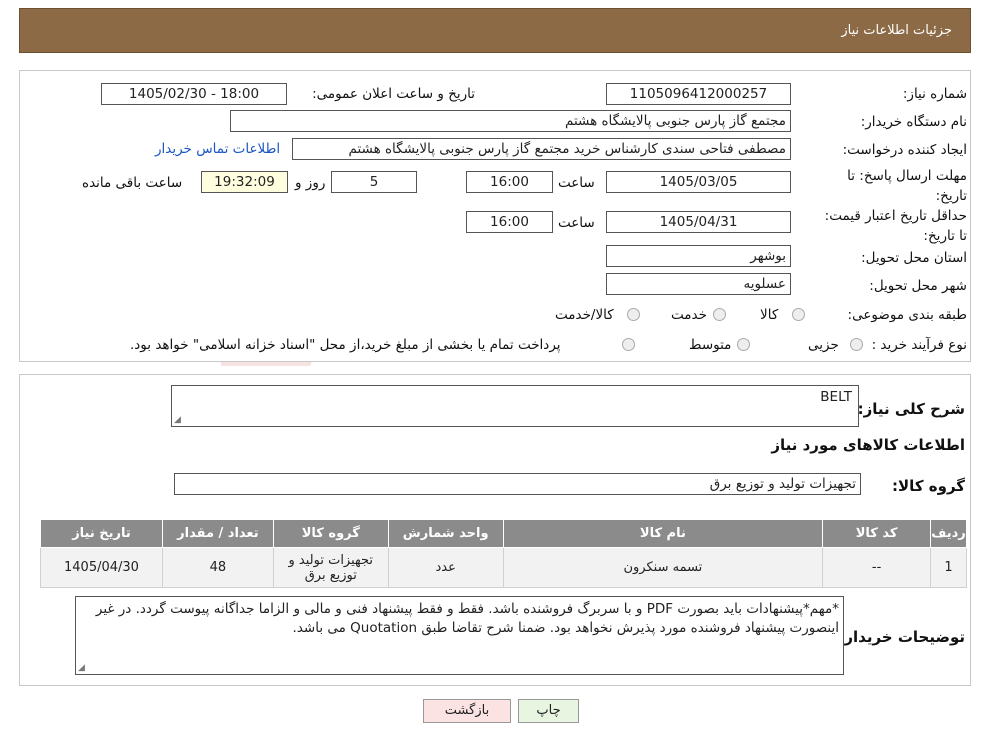 The height and width of the screenshot is (744, 985). Describe the element at coordinates (132, 183) in the screenshot. I see `remaining-label: ساعت باقی مانده` at that location.